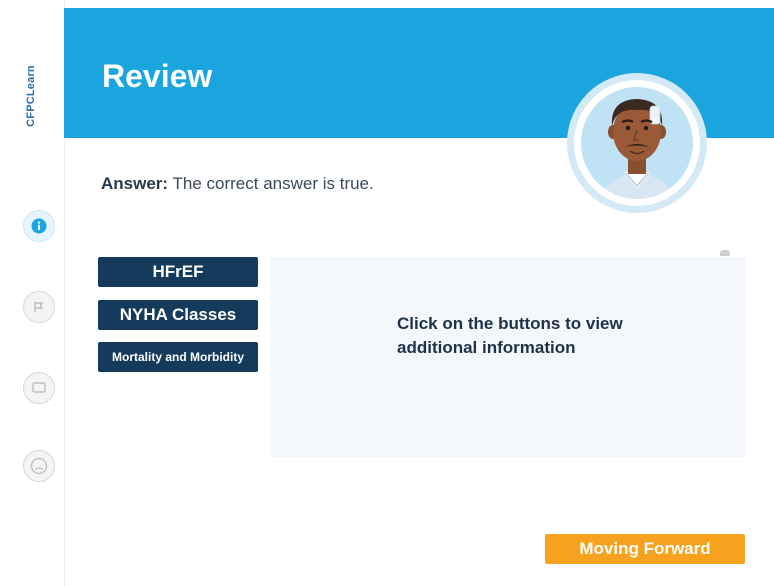 This screenshot has width=774, height=586. I want to click on flag-icon, so click(39, 307).